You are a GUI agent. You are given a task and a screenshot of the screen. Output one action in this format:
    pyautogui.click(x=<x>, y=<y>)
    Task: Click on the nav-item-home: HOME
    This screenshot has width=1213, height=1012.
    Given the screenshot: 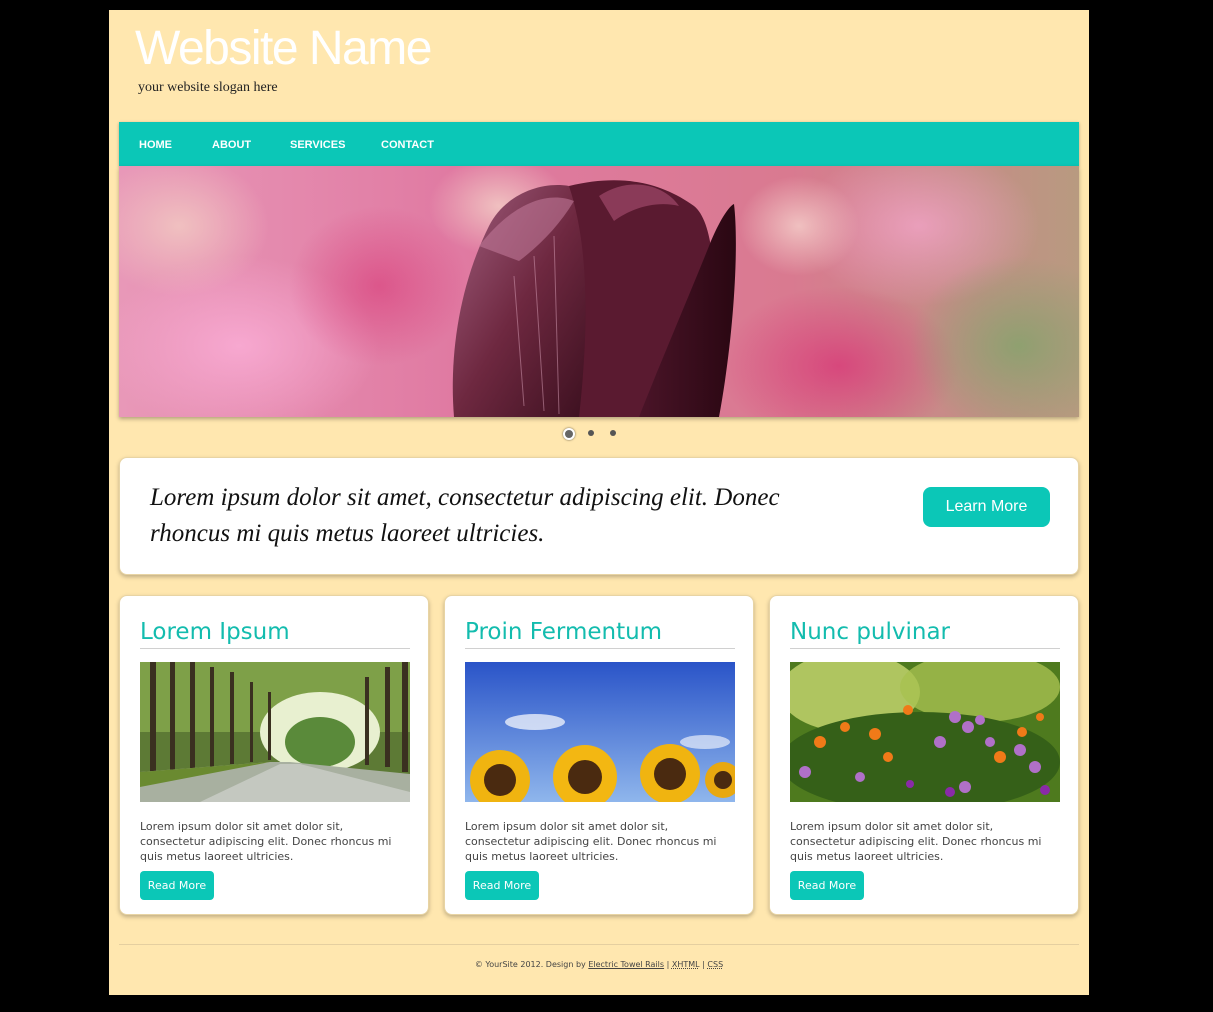 What is the action you would take?
    pyautogui.click(x=155, y=145)
    